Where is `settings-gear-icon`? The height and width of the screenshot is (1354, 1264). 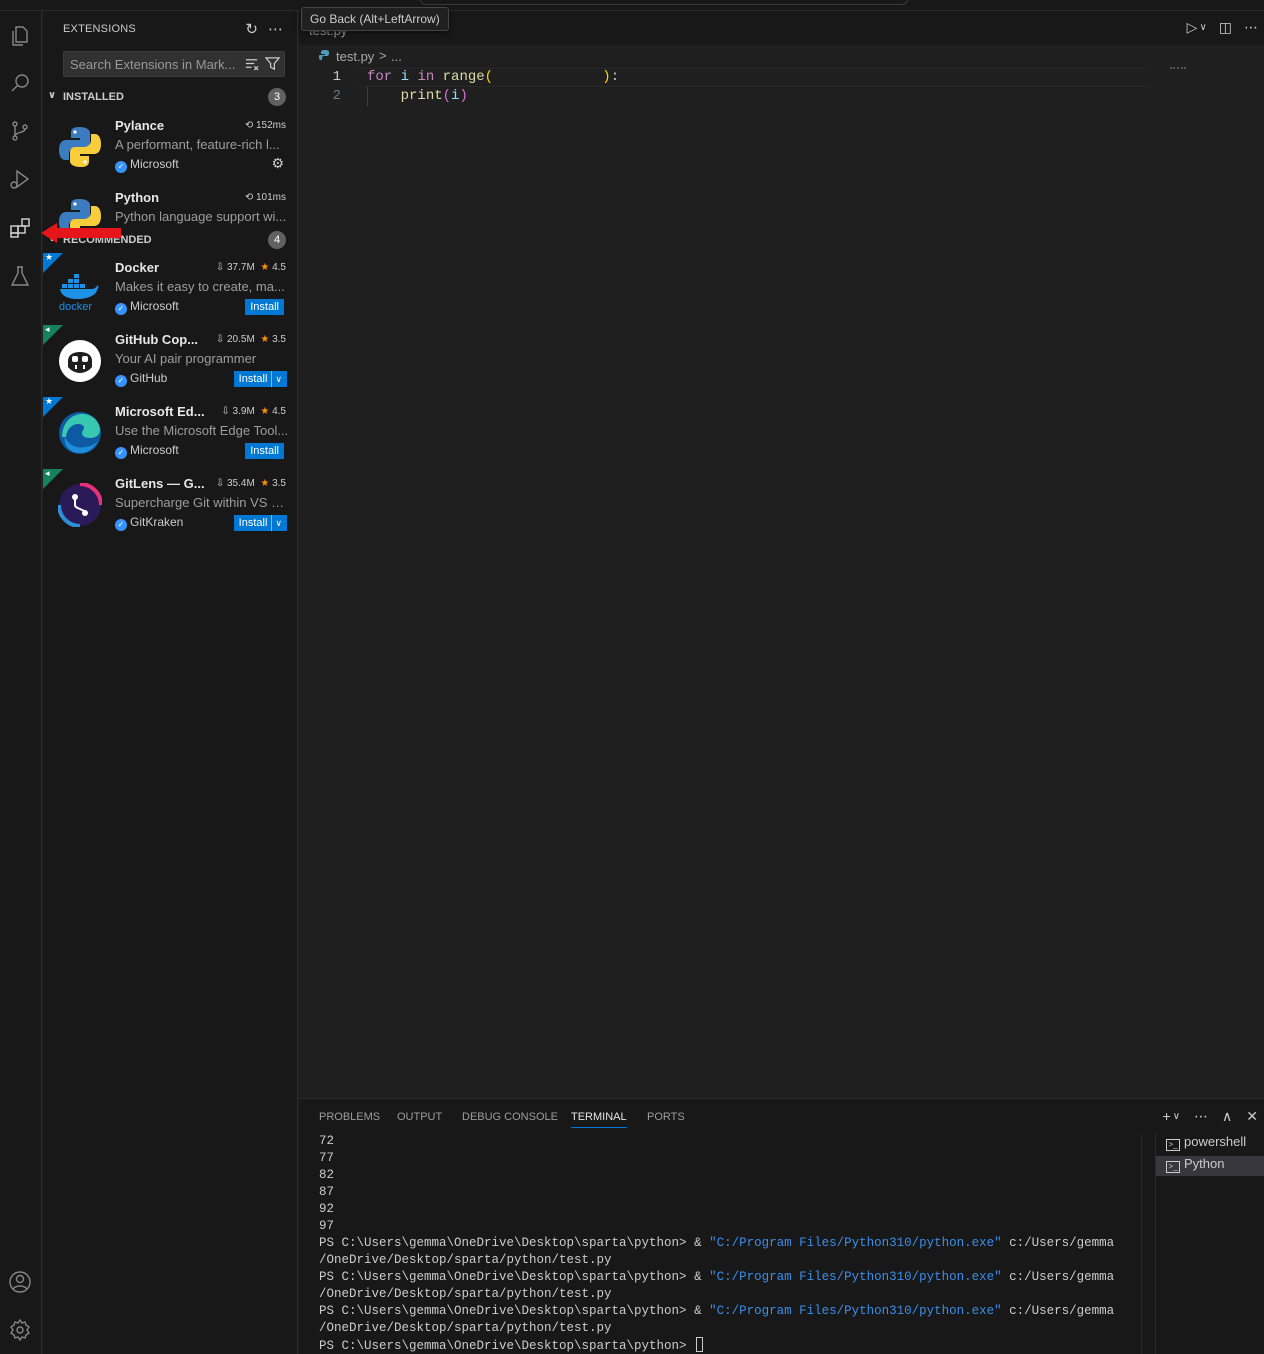 settings-gear-icon is located at coordinates (20, 1330).